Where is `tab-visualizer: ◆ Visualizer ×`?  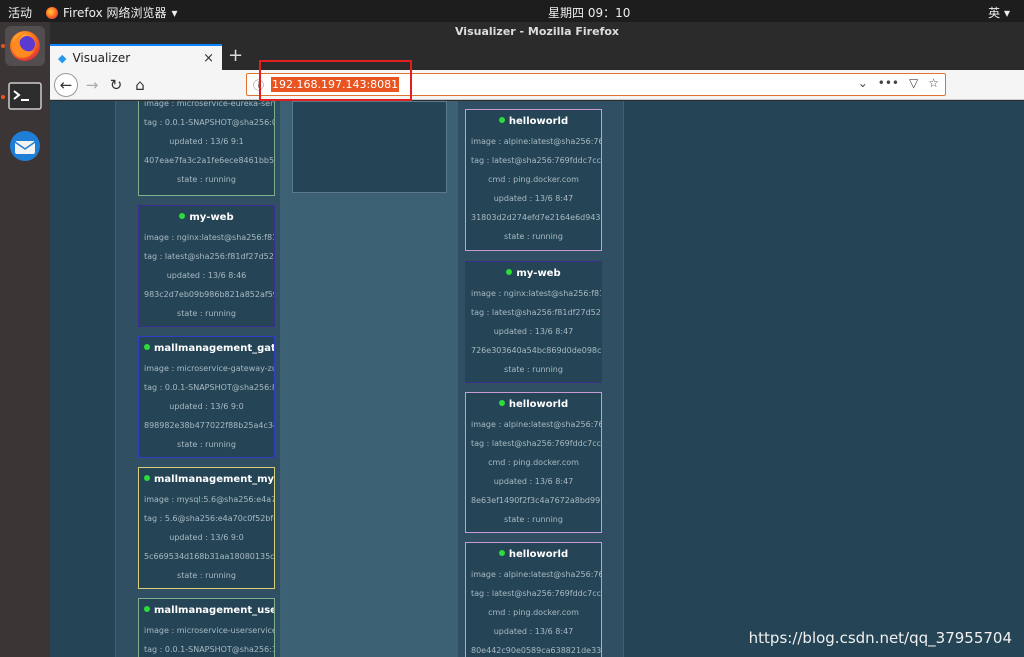 tab-visualizer: ◆ Visualizer × is located at coordinates (136, 57).